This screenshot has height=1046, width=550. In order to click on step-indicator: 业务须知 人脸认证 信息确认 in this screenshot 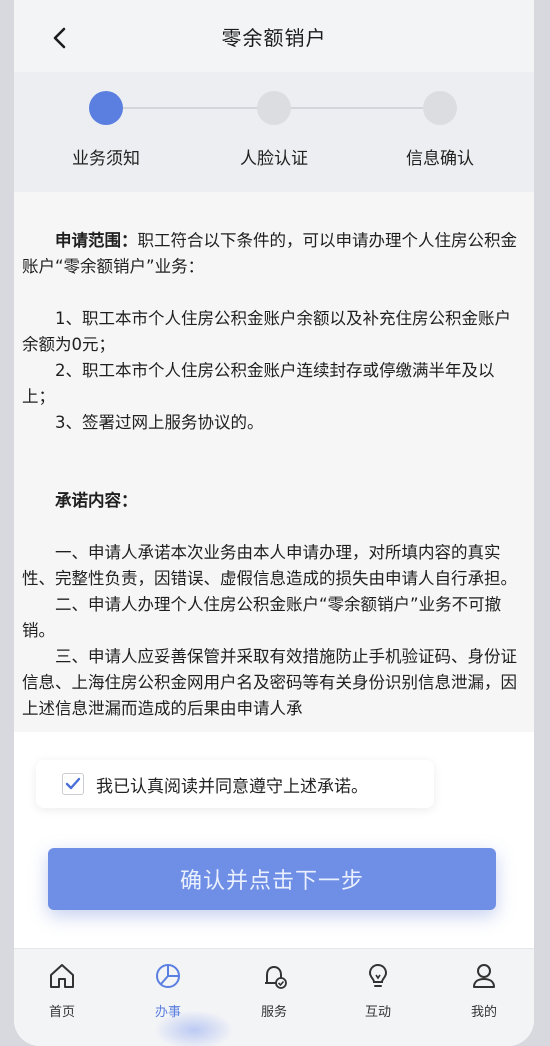, I will do `click(274, 132)`.